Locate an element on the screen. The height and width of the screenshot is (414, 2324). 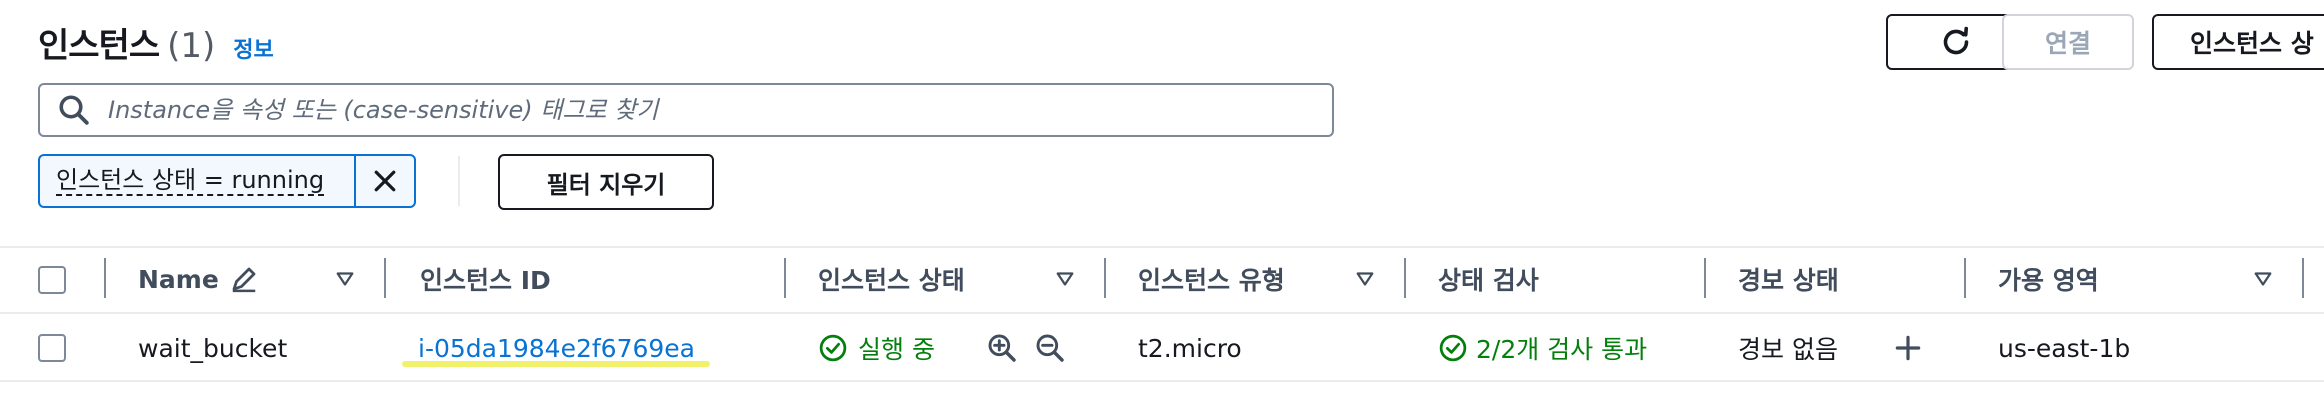
zoom-in-icon is located at coordinates (1002, 348).